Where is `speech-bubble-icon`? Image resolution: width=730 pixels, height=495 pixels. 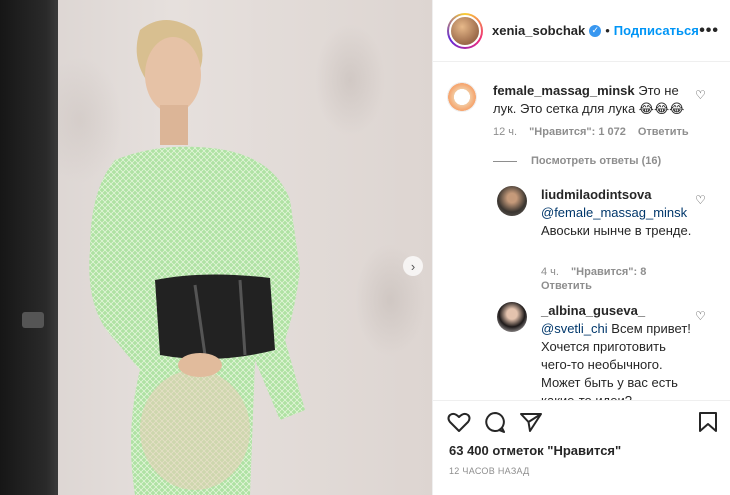
speech-bubble-icon is located at coordinates (495, 422).